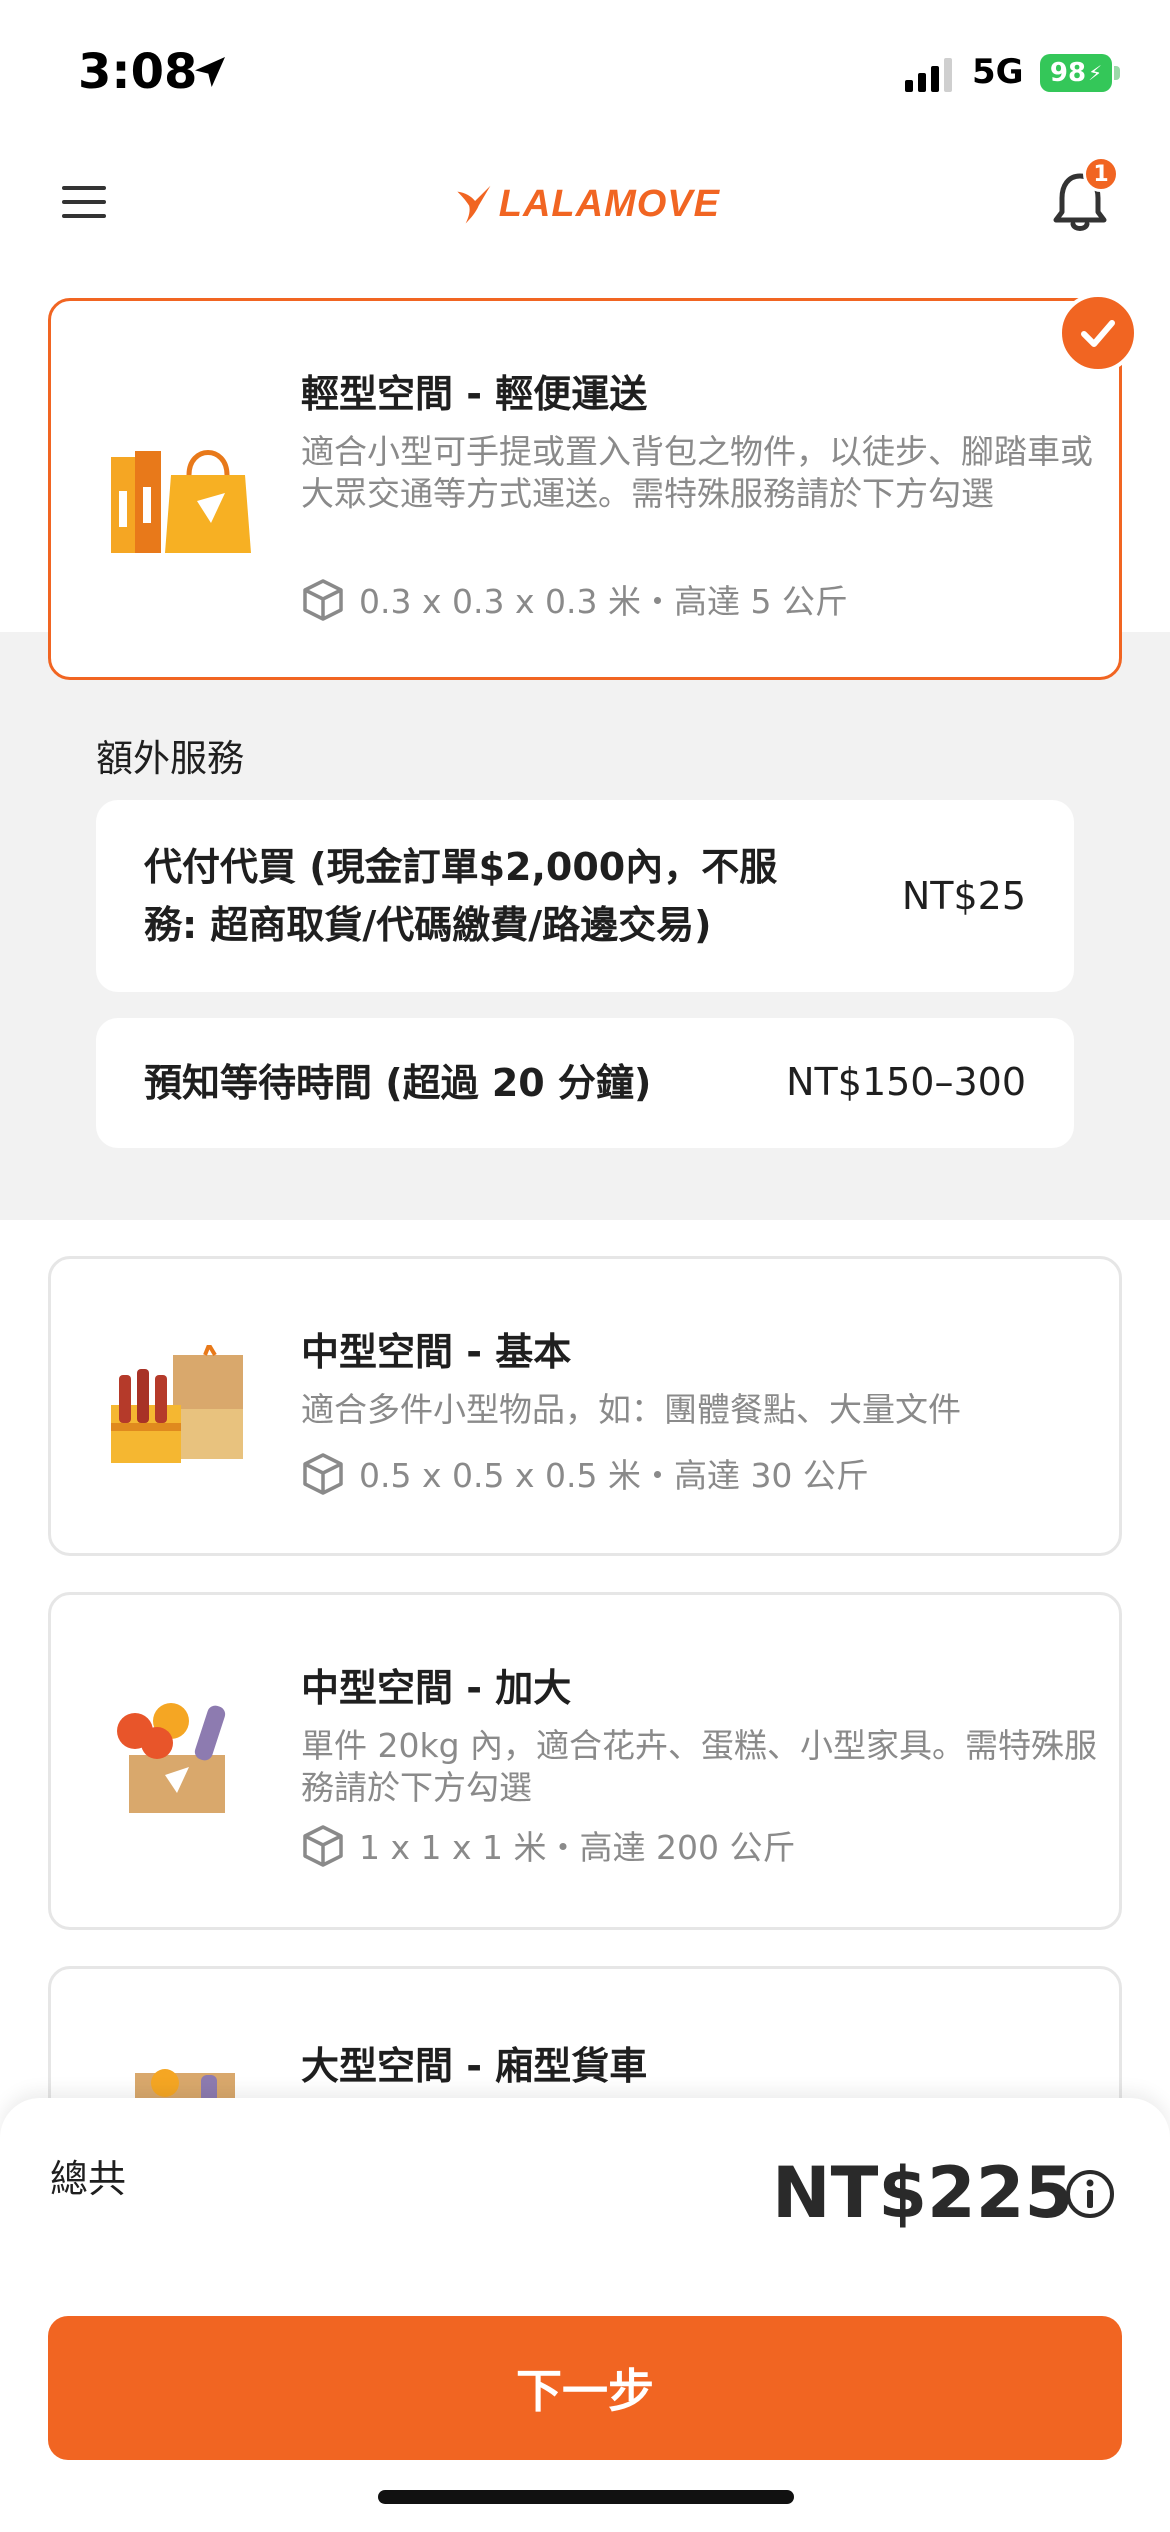 Image resolution: width=1170 pixels, height=2532 pixels. What do you see at coordinates (603, 601) in the screenshot?
I see `vehicle-spec-text: 0.3 x 0.3 x 0.3 米・高達 5 公斤` at bounding box center [603, 601].